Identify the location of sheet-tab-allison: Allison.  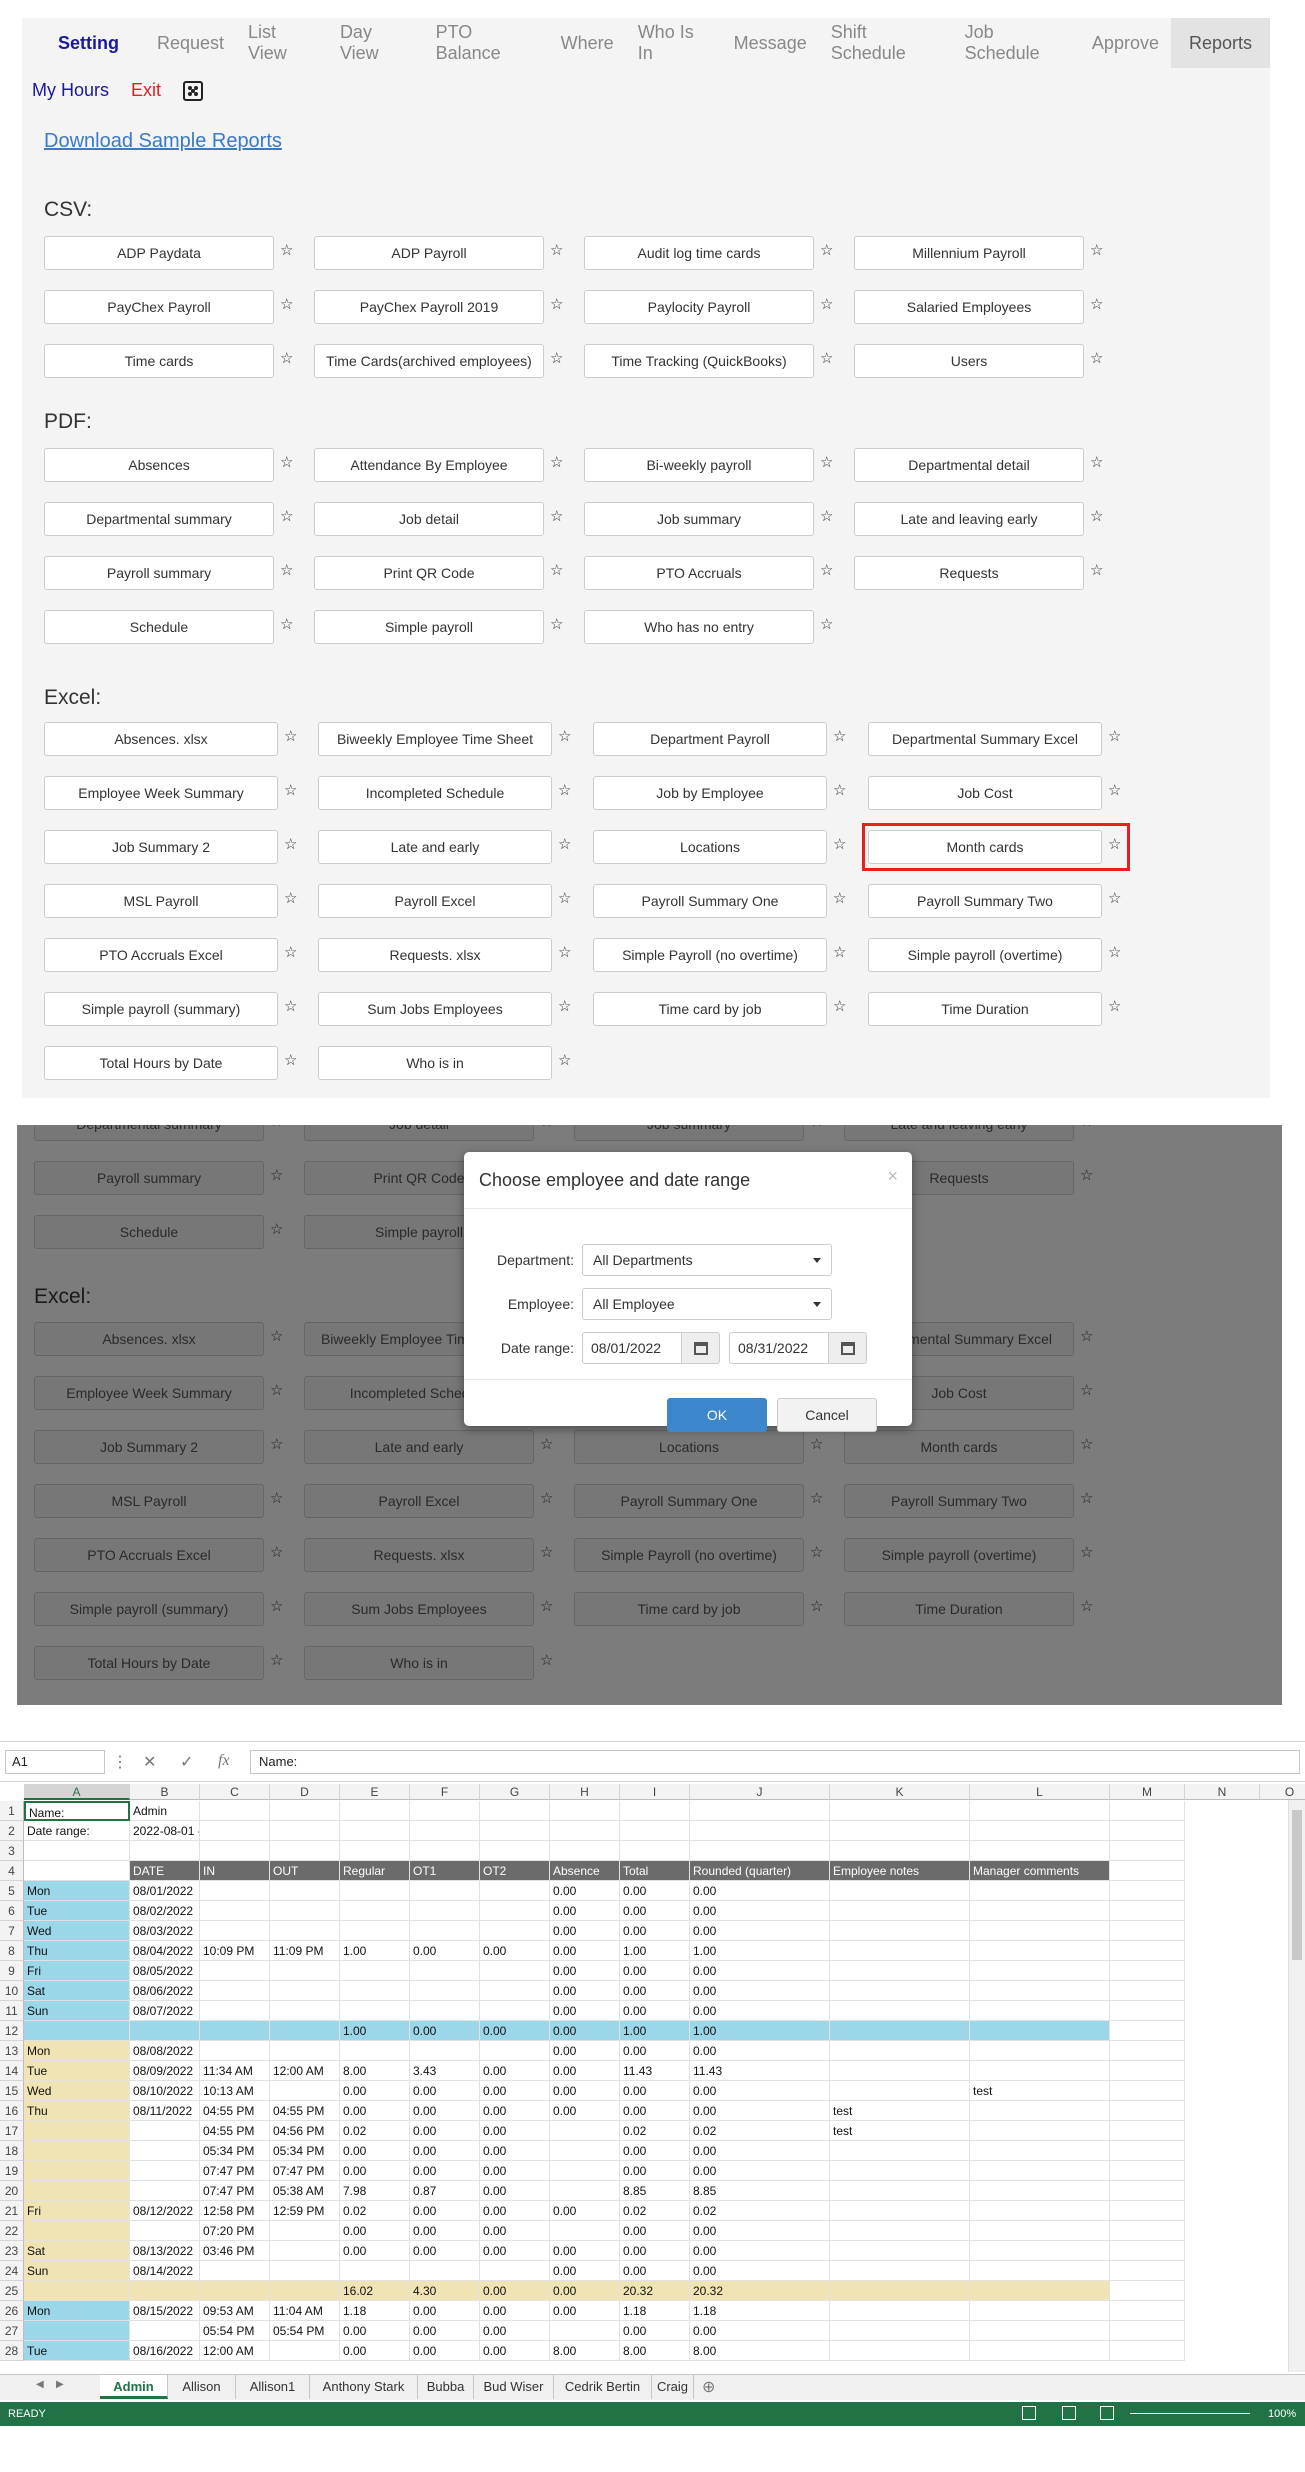
(202, 2387).